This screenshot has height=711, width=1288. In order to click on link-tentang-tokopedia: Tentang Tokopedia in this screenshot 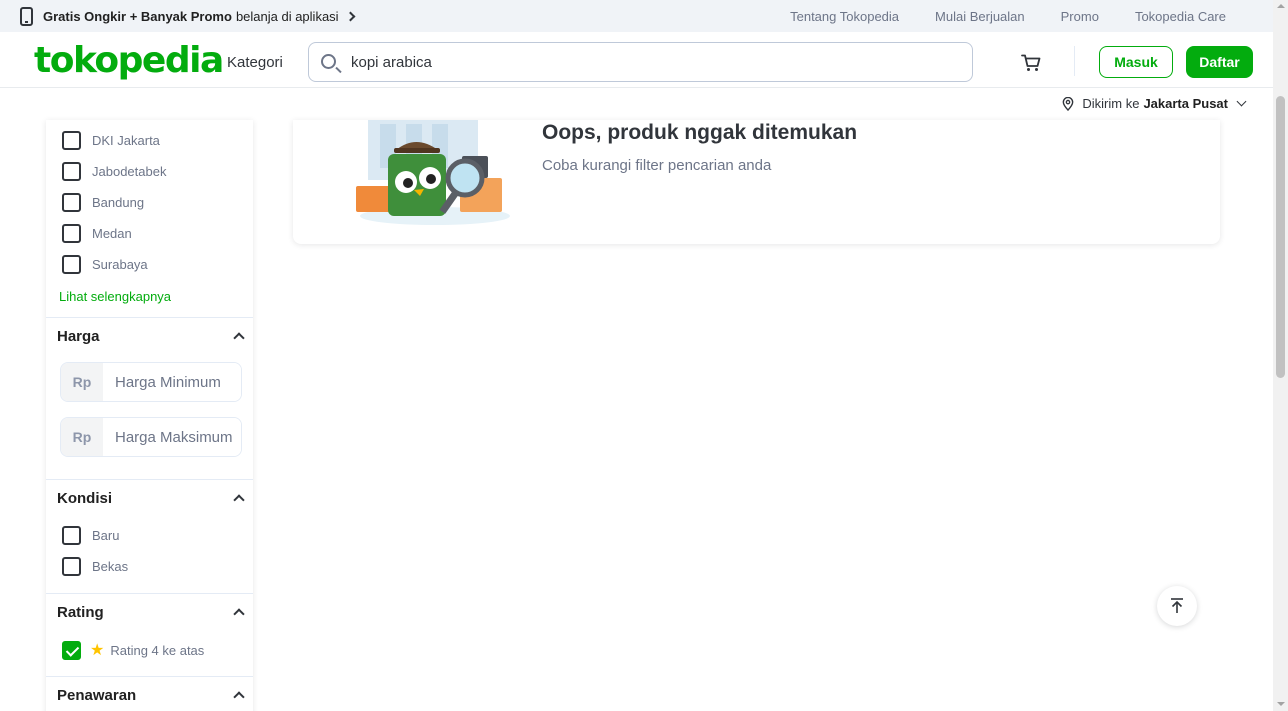, I will do `click(844, 16)`.